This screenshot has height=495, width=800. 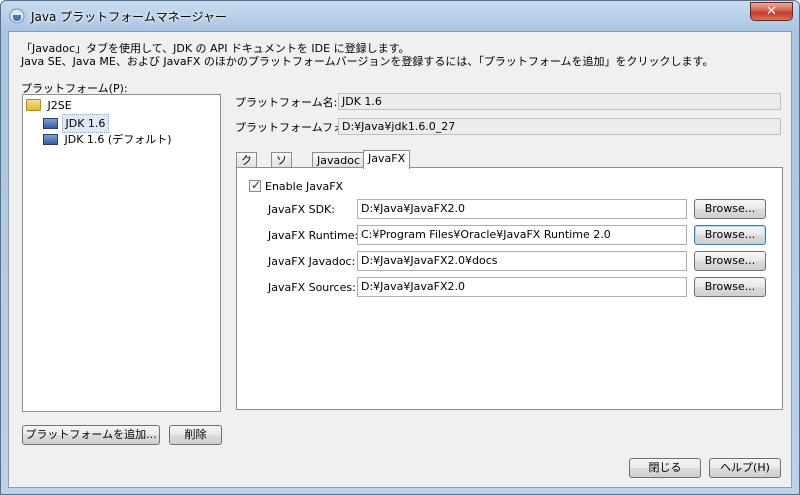 What do you see at coordinates (118, 139) in the screenshot?
I see `tree-item-label: JDK 1.6 (デフォルト)` at bounding box center [118, 139].